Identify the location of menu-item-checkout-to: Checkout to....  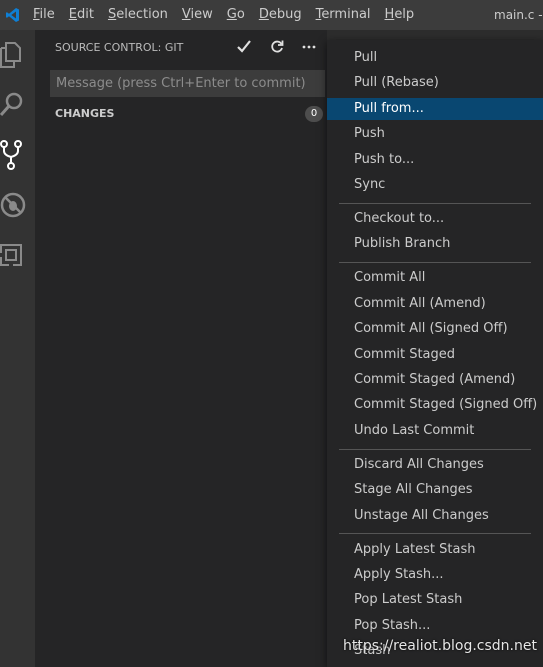
(435, 219).